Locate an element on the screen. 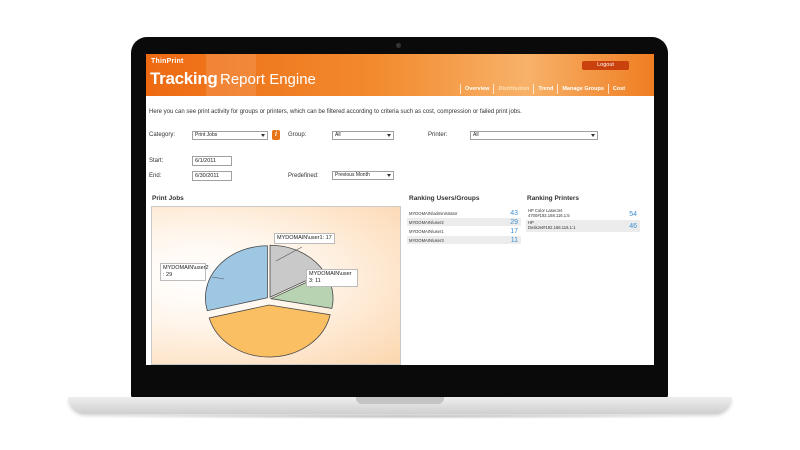 The image size is (800, 450). ranking-user-name: MYDOMAIN\user2 is located at coordinates (426, 222).